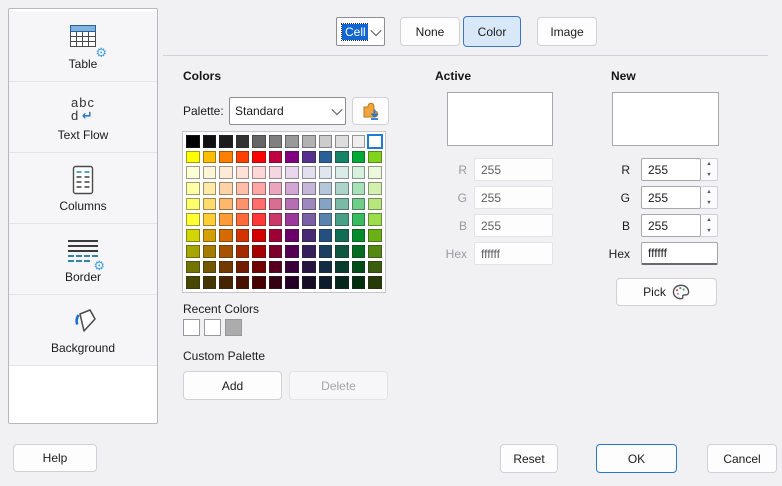  What do you see at coordinates (287, 111) in the screenshot?
I see `palette-select: Standard` at bounding box center [287, 111].